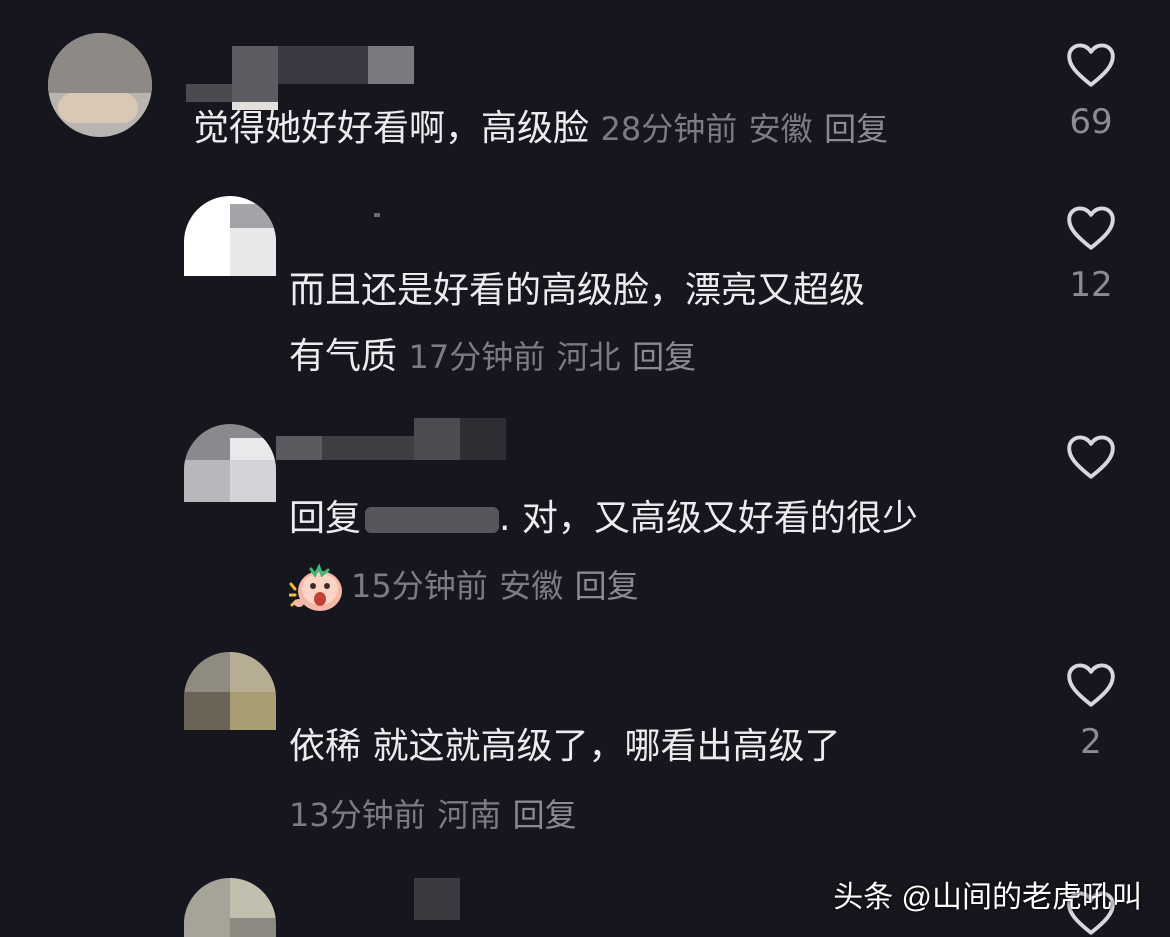 This screenshot has height=937, width=1170. What do you see at coordinates (315, 587) in the screenshot?
I see `shocked-face-emoji-icon` at bounding box center [315, 587].